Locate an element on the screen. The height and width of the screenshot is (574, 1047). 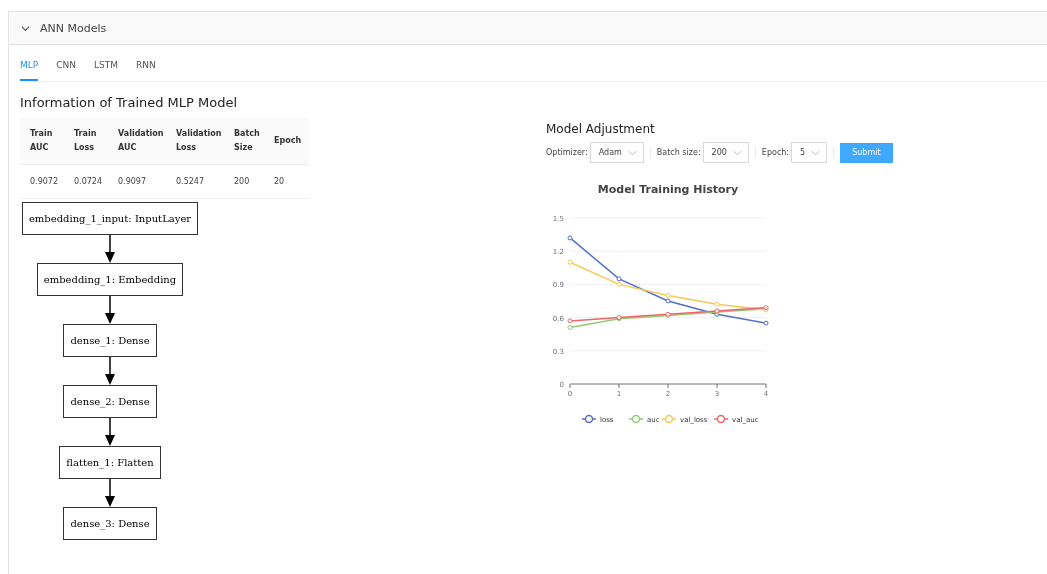
select-field: Adam is located at coordinates (616, 152).